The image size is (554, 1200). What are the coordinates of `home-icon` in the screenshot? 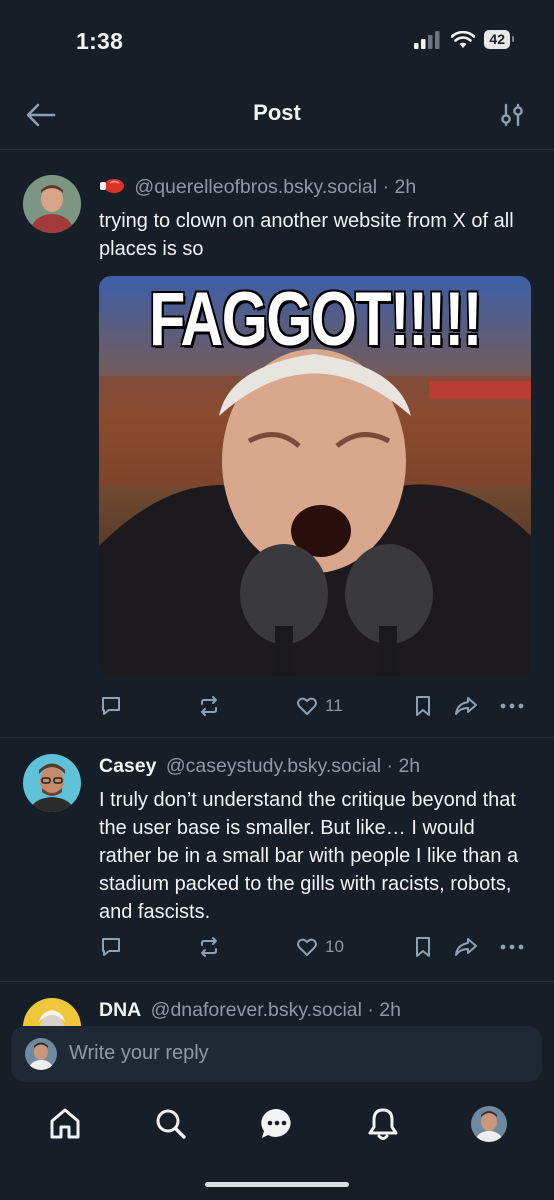 It's located at (65, 1123).